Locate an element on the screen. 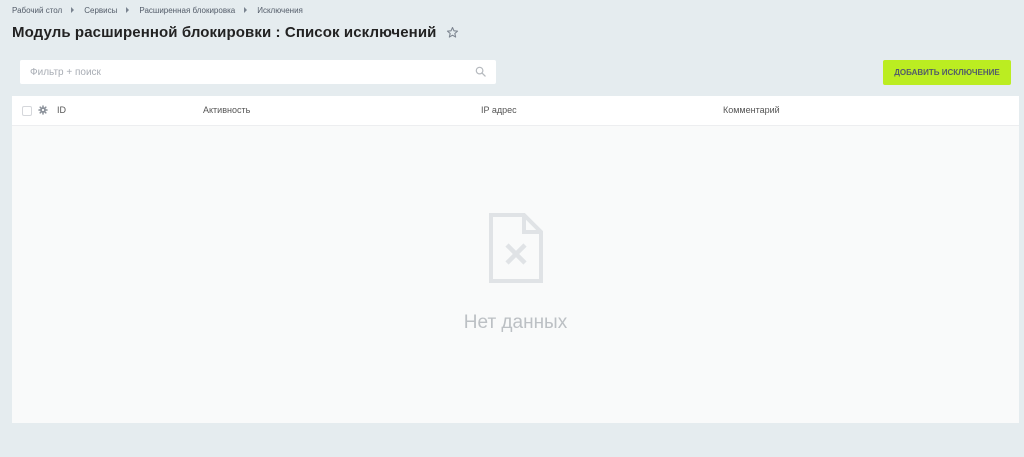 Image resolution: width=1024 pixels, height=457 pixels. breadcrumb-item-desktop: Рабочий стол is located at coordinates (37, 10).